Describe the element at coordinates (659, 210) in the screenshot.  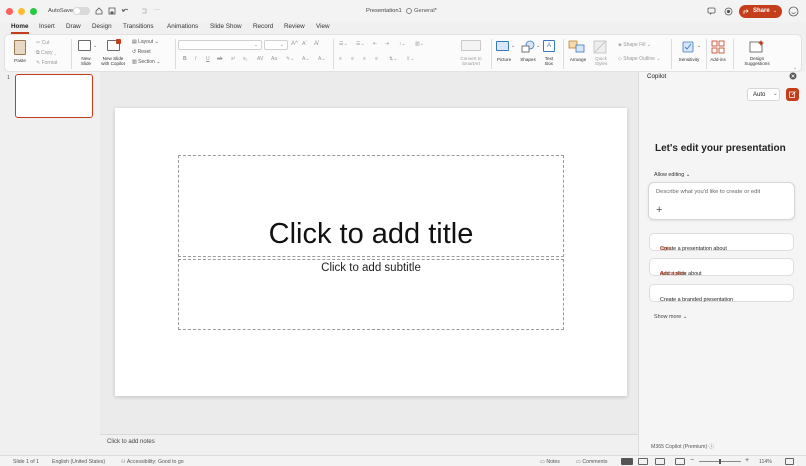
I see `add-attachment-icon: +` at that location.